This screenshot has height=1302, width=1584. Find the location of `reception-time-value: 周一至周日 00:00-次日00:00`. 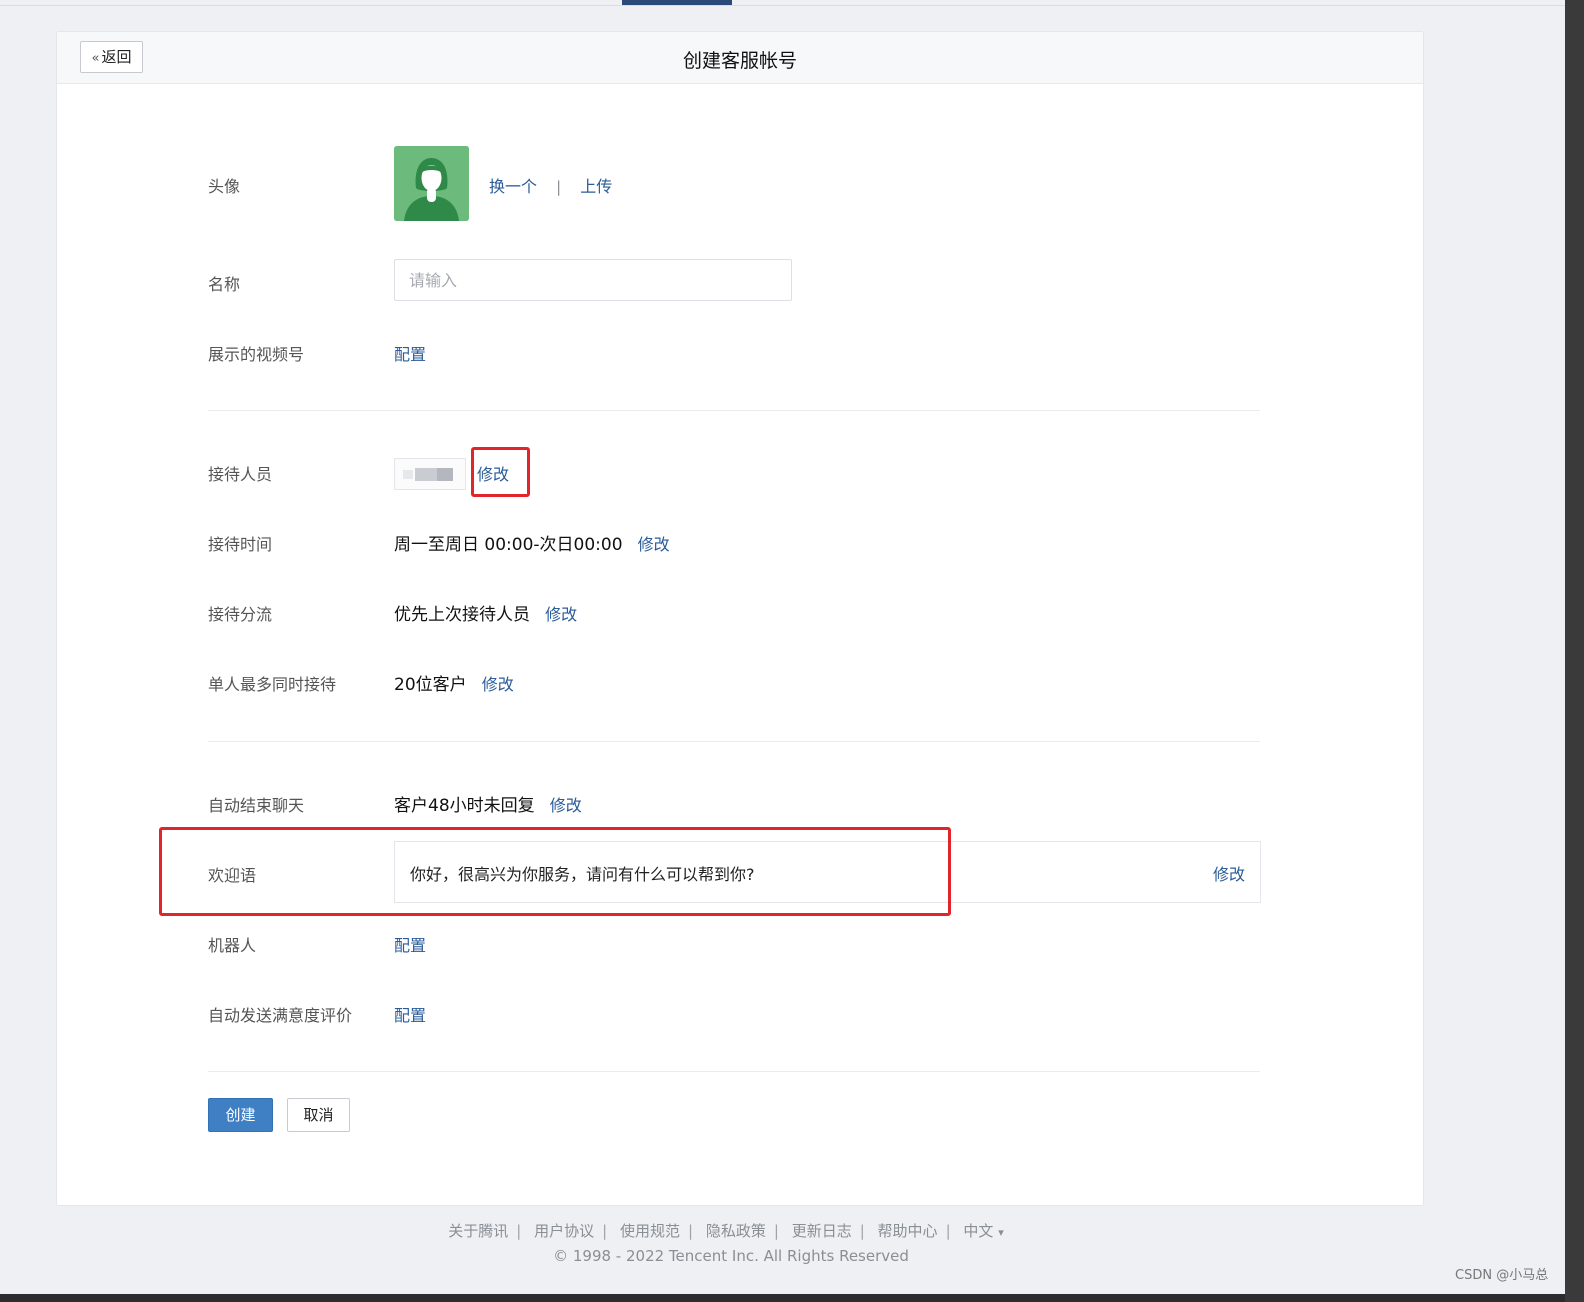

reception-time-value: 周一至周日 00:00-次日00:00 is located at coordinates (508, 545).